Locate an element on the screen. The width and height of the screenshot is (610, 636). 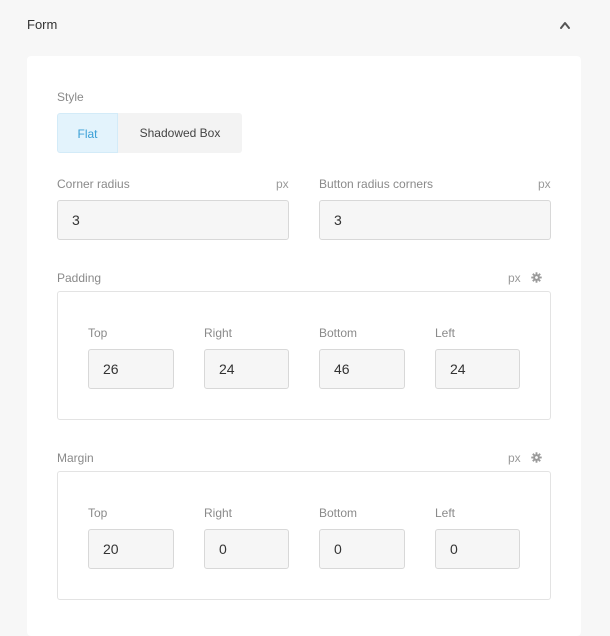
button-radius-unit: px is located at coordinates (544, 184).